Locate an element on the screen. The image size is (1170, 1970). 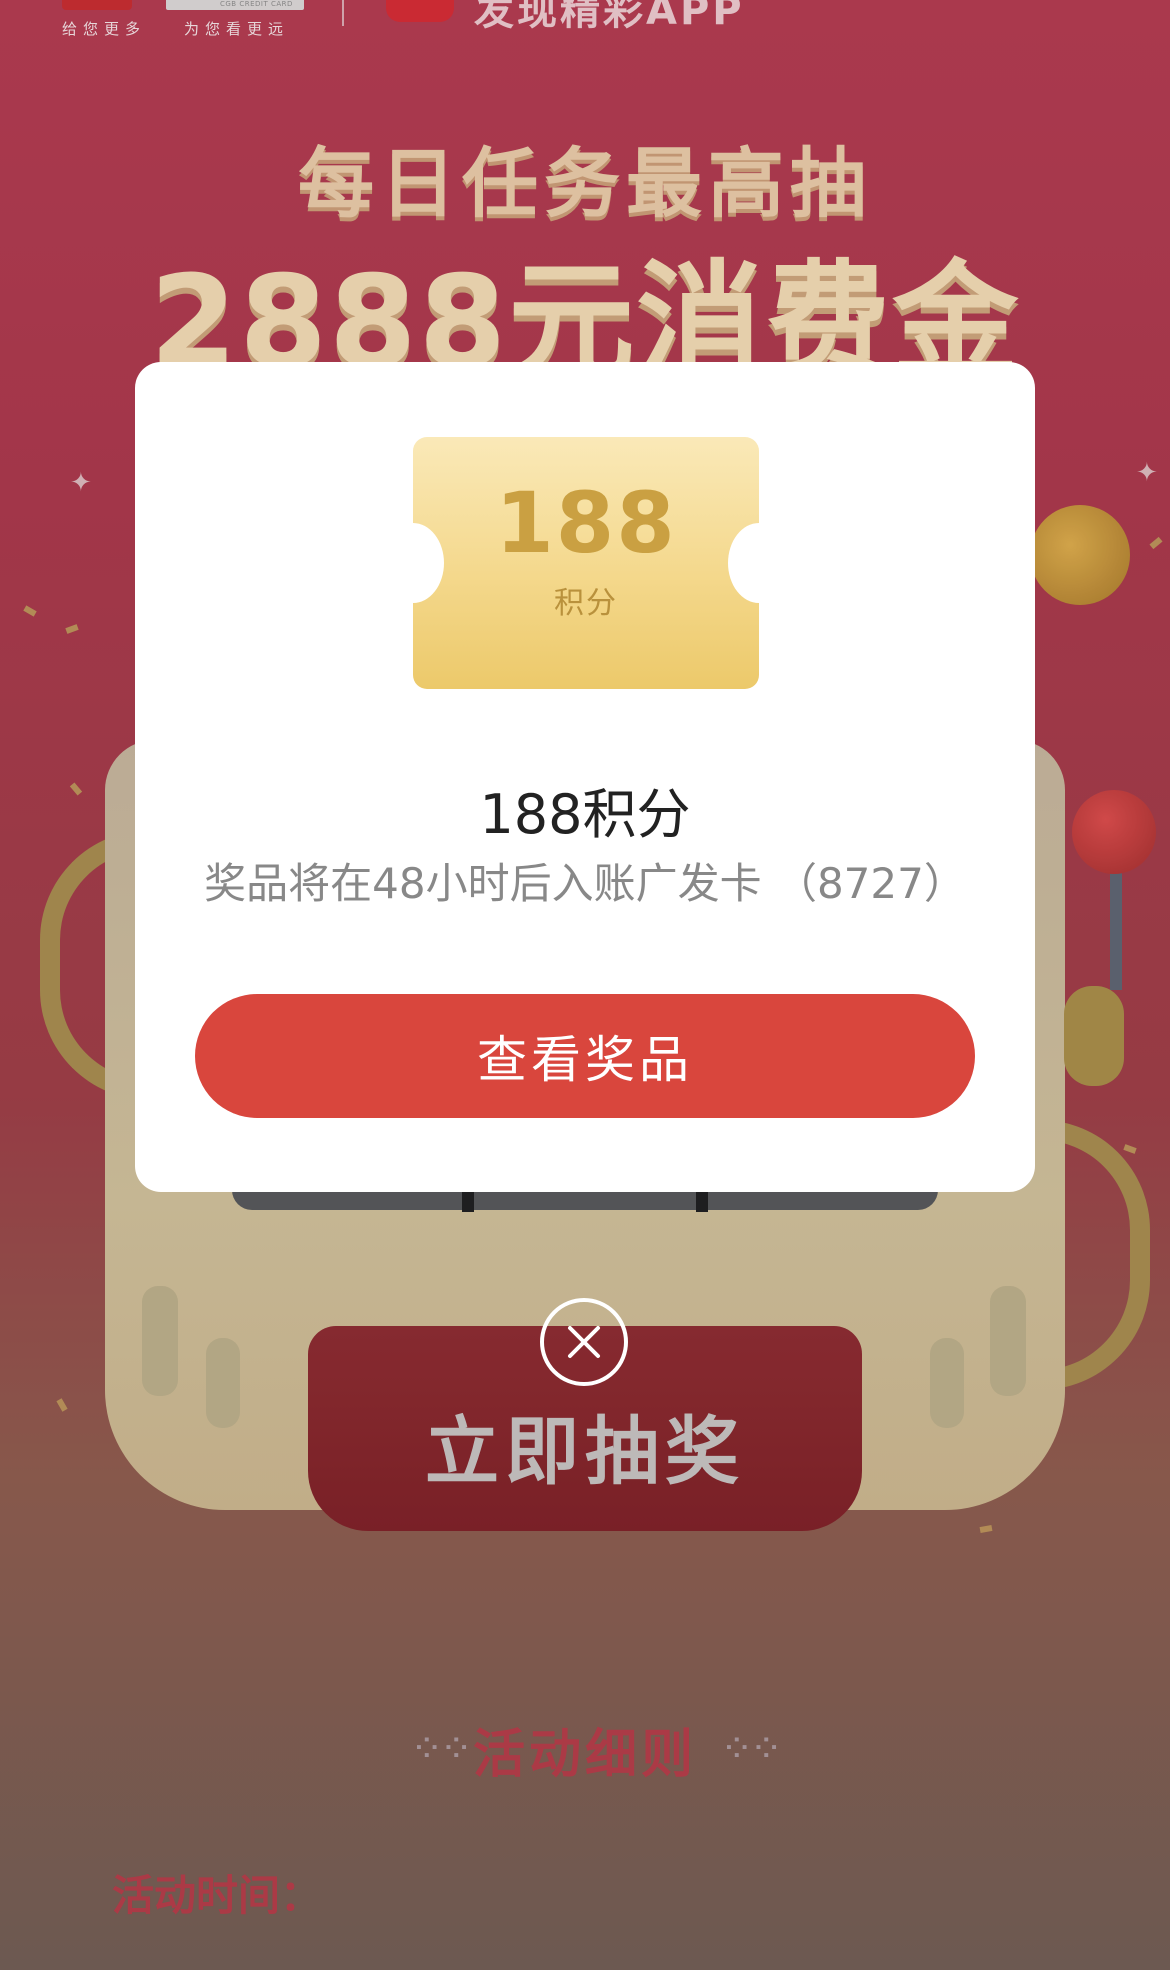
prize-description: 奖品将在48小时后入账广发卡 （8727） is located at coordinates (585, 883).